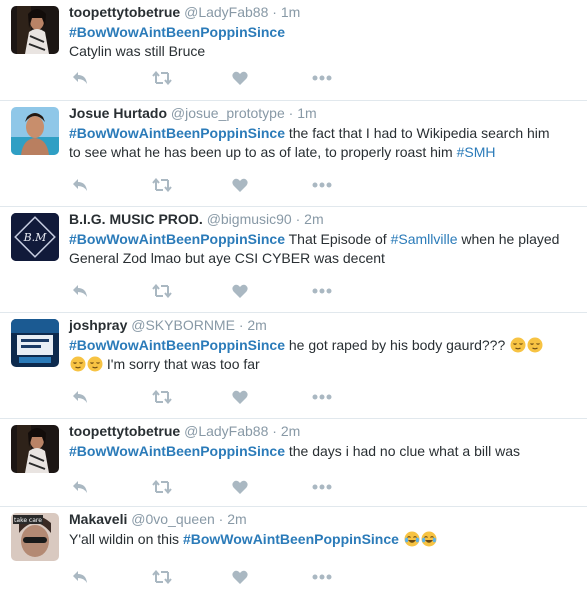 Image resolution: width=587 pixels, height=599 pixels. I want to click on hashtag-link: #SMH, so click(476, 152).